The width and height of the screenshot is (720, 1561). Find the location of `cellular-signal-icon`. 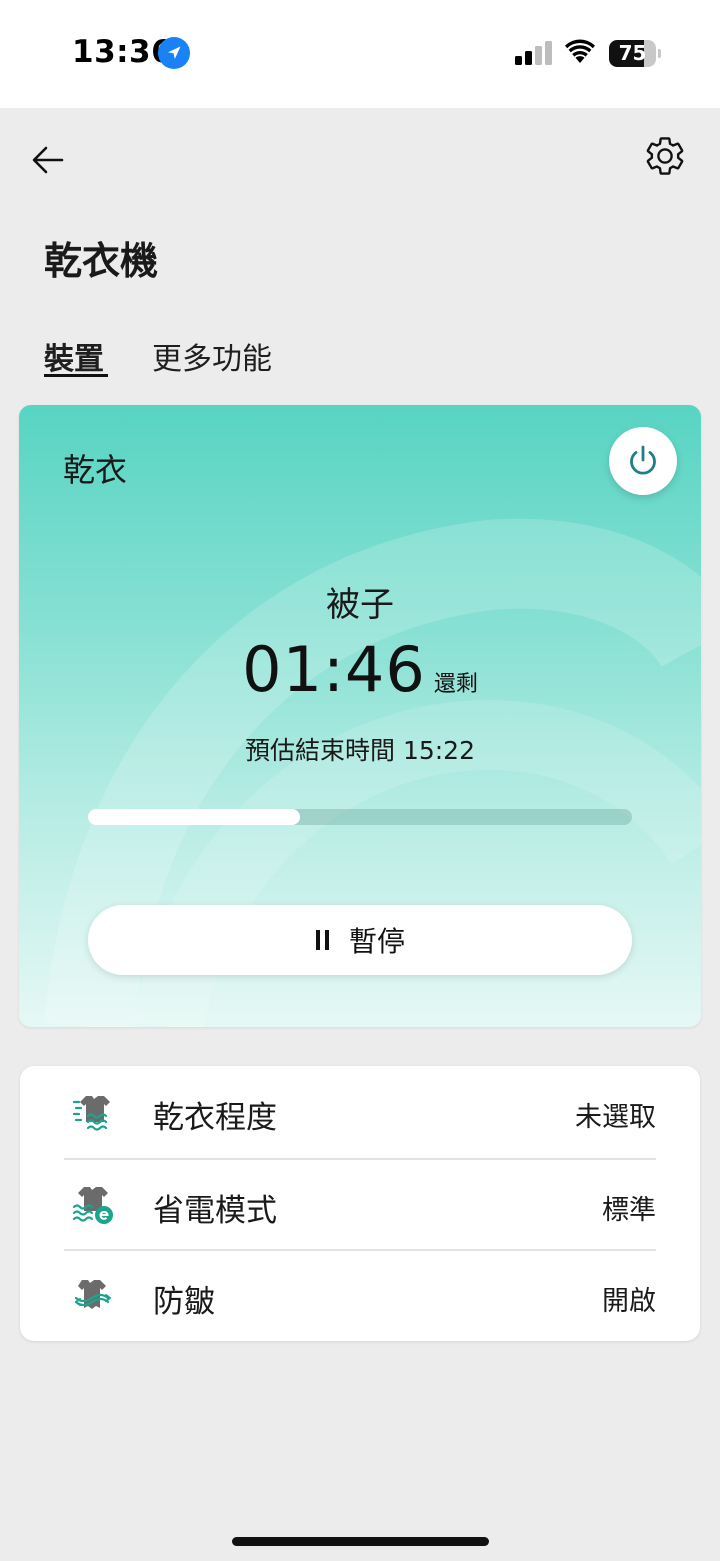

cellular-signal-icon is located at coordinates (533, 53).